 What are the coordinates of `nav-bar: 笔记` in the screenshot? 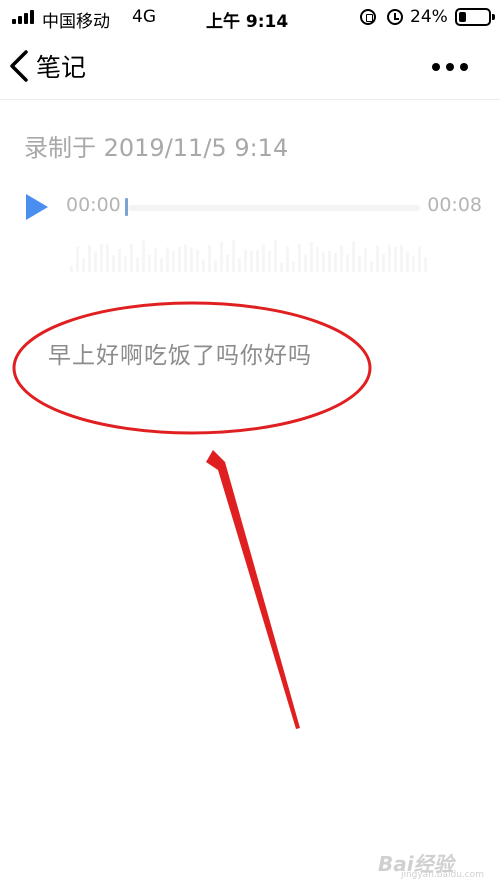 It's located at (250, 67).